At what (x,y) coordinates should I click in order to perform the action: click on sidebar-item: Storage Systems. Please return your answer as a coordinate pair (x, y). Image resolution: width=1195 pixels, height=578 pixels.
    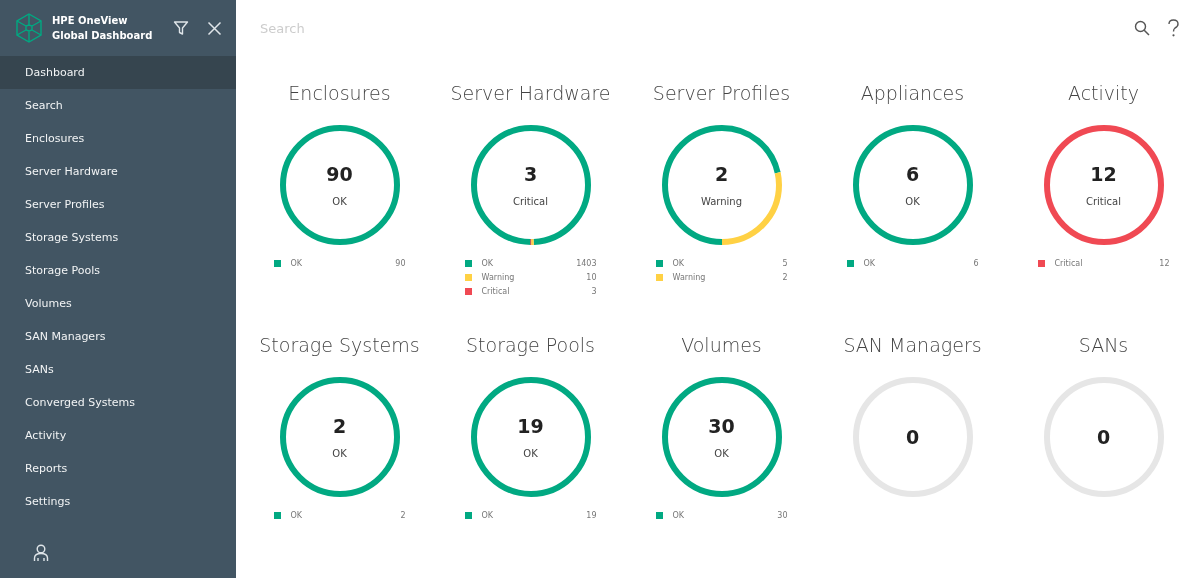
    Looking at the image, I should click on (118, 237).